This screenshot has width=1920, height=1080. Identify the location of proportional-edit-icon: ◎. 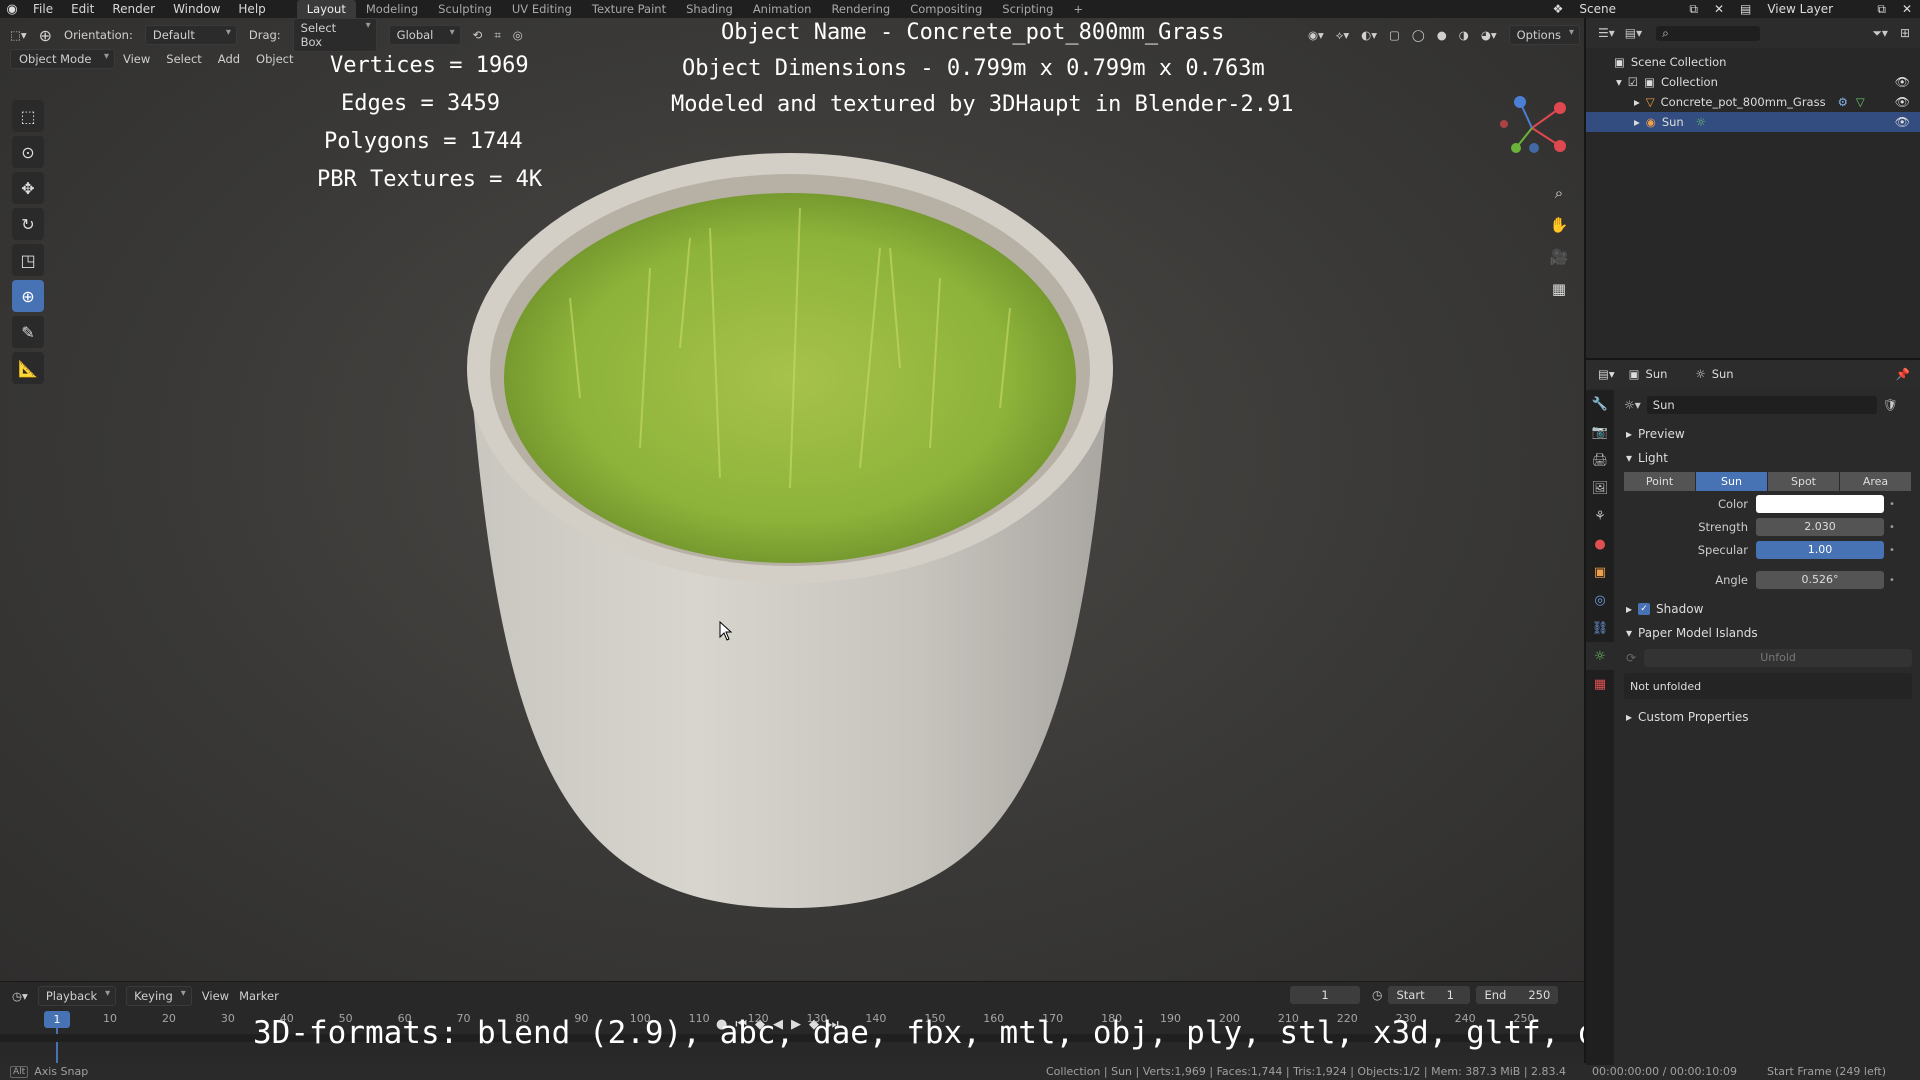
(518, 35).